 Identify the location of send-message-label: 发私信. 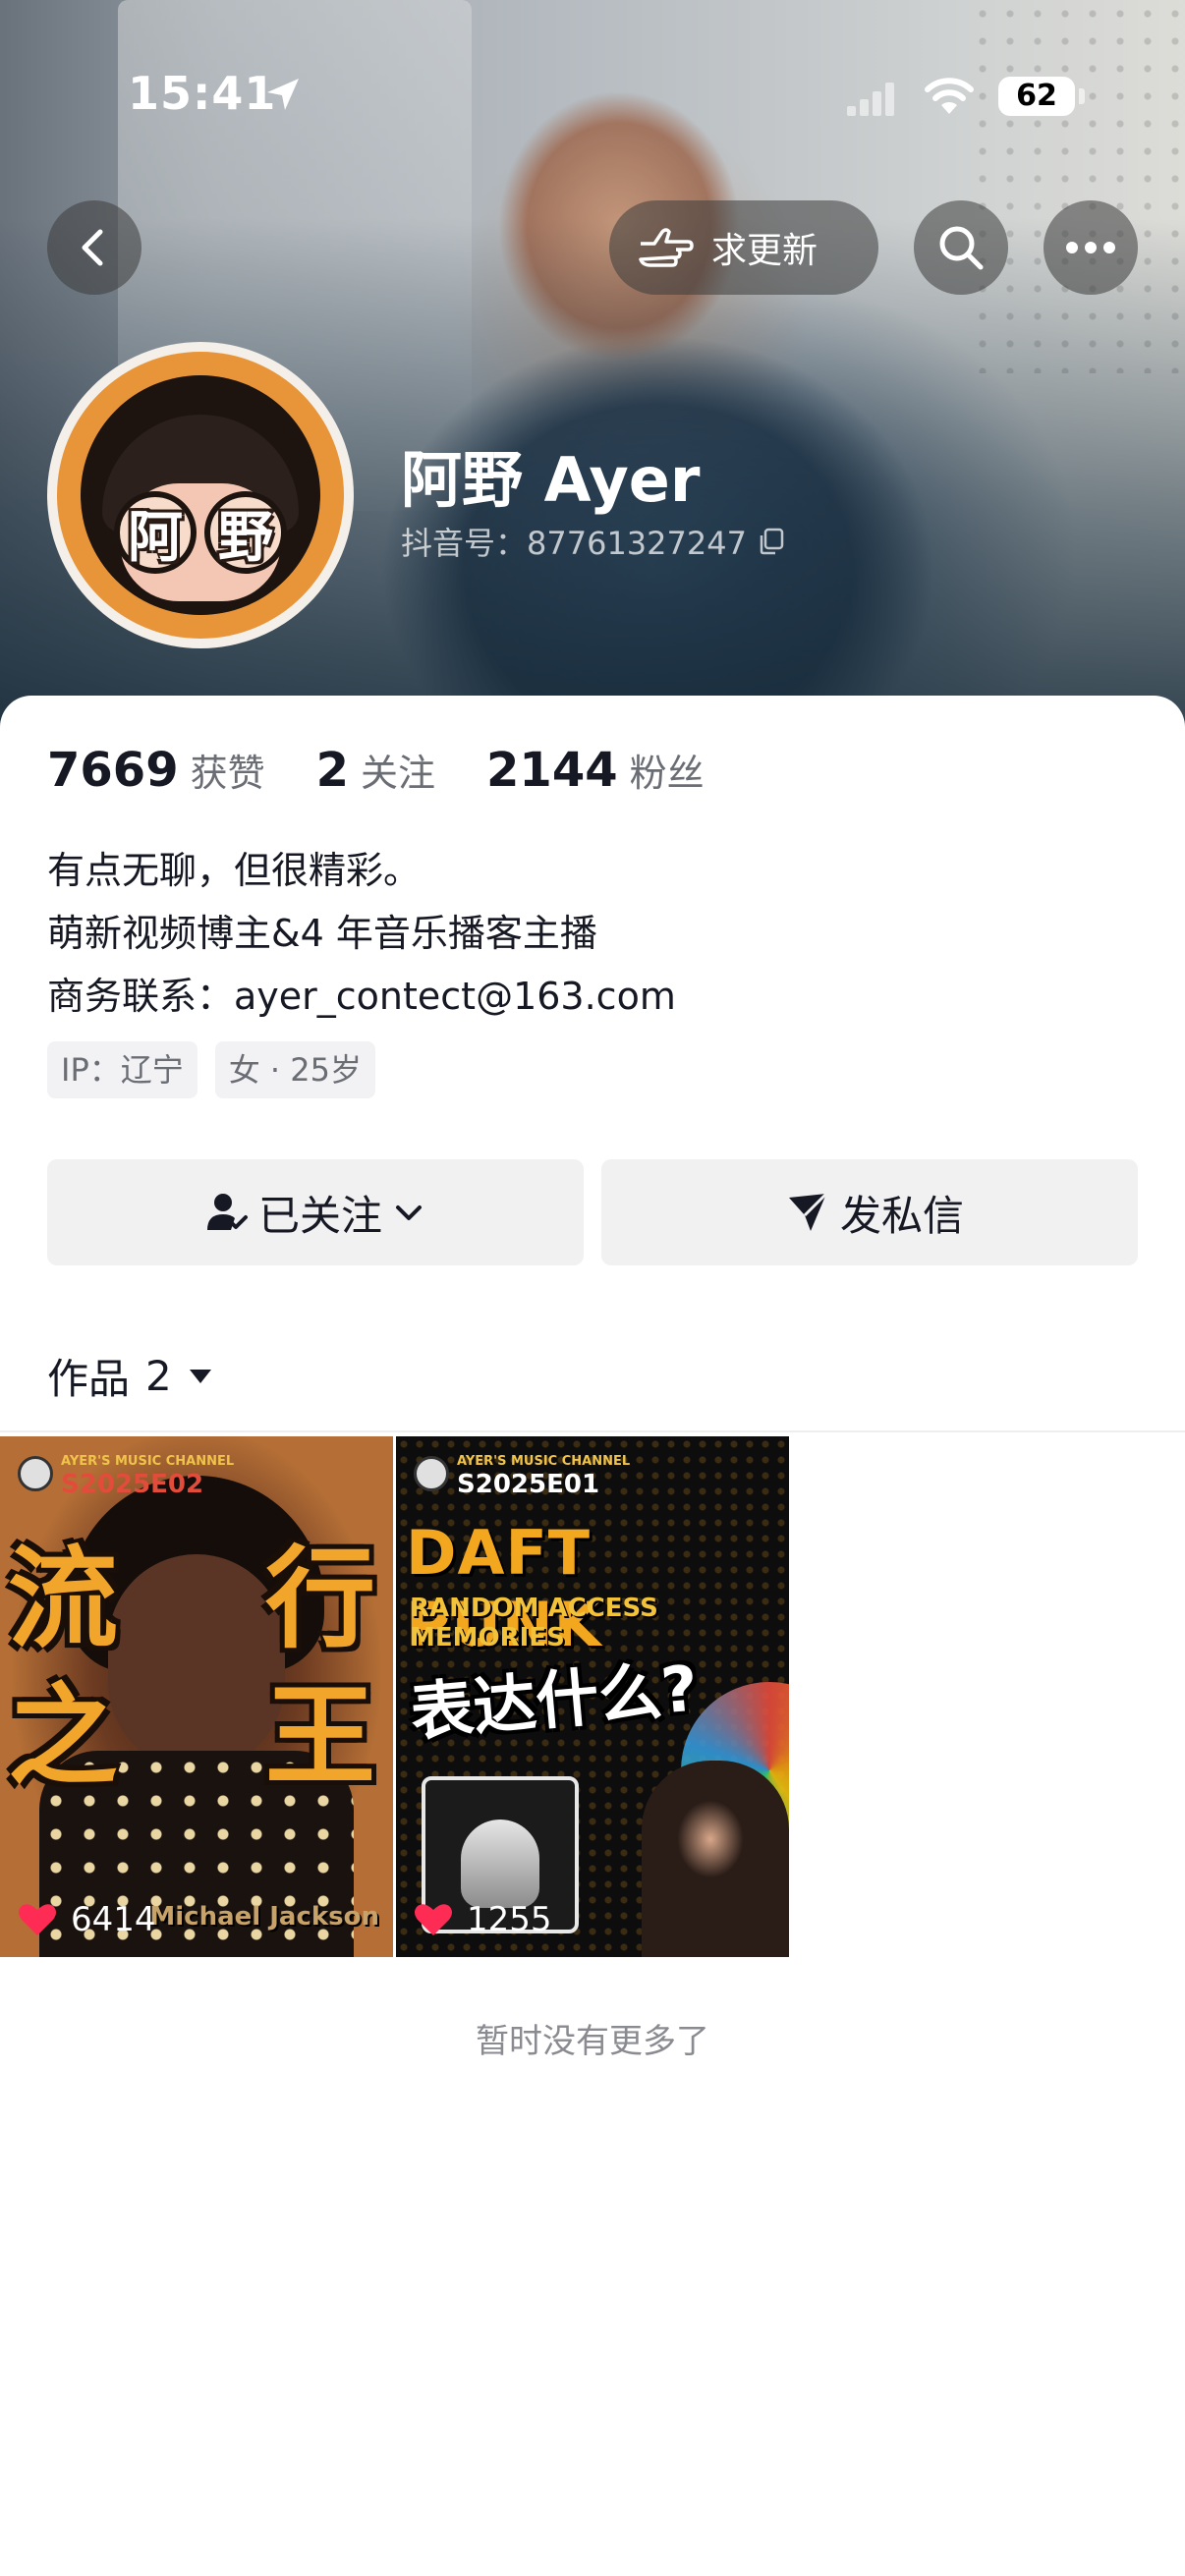
(902, 1215).